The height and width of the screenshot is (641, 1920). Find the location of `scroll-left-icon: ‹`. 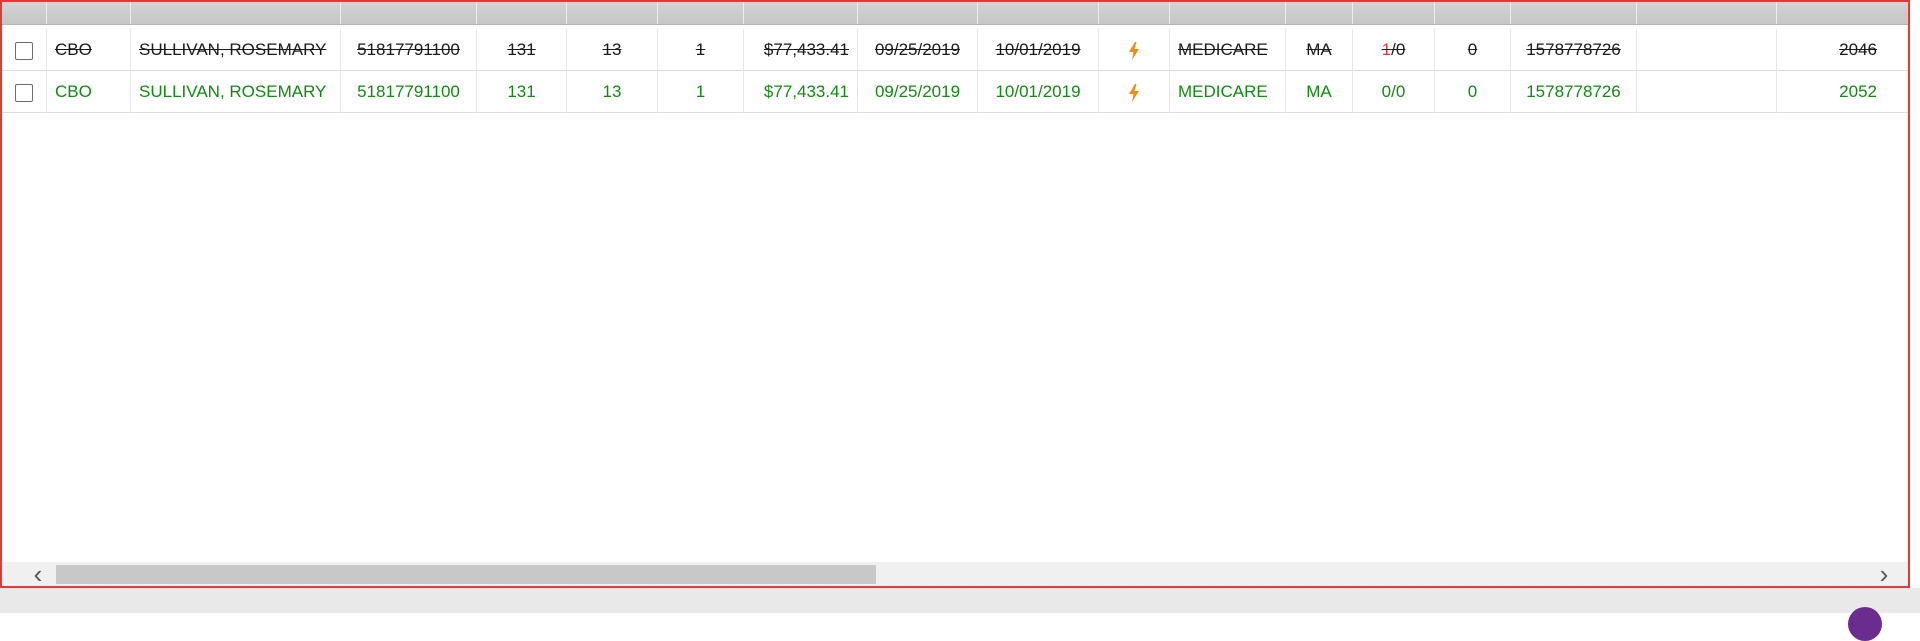

scroll-left-icon: ‹ is located at coordinates (38, 573).